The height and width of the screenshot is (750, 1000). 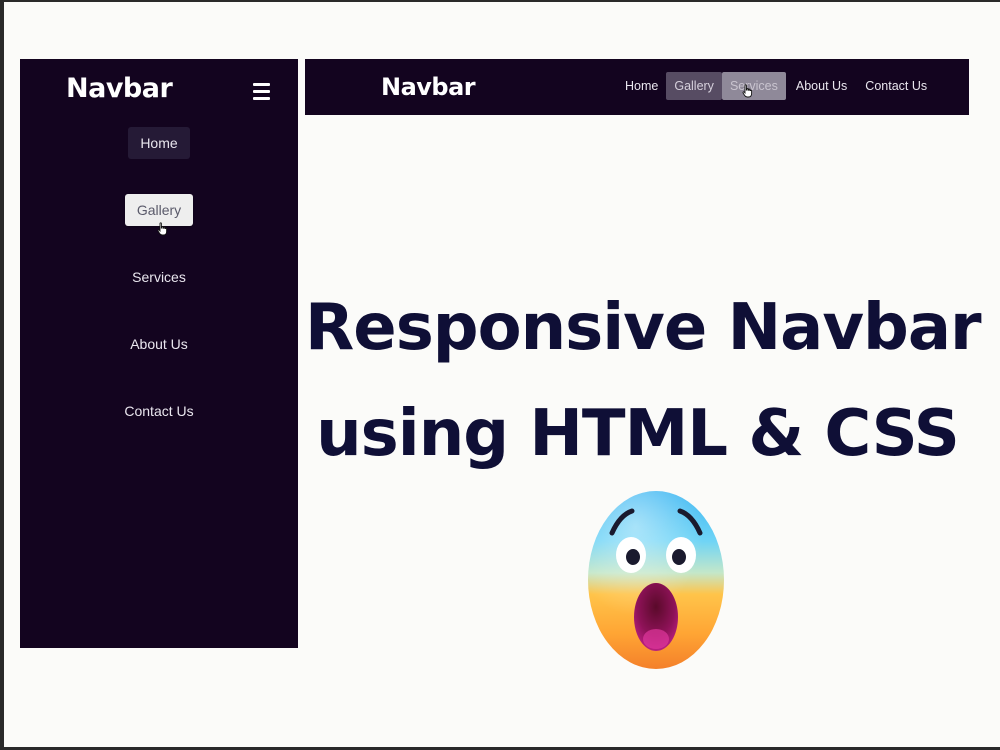 I want to click on desktop-menu-item-about: About Us, so click(x=821, y=86).